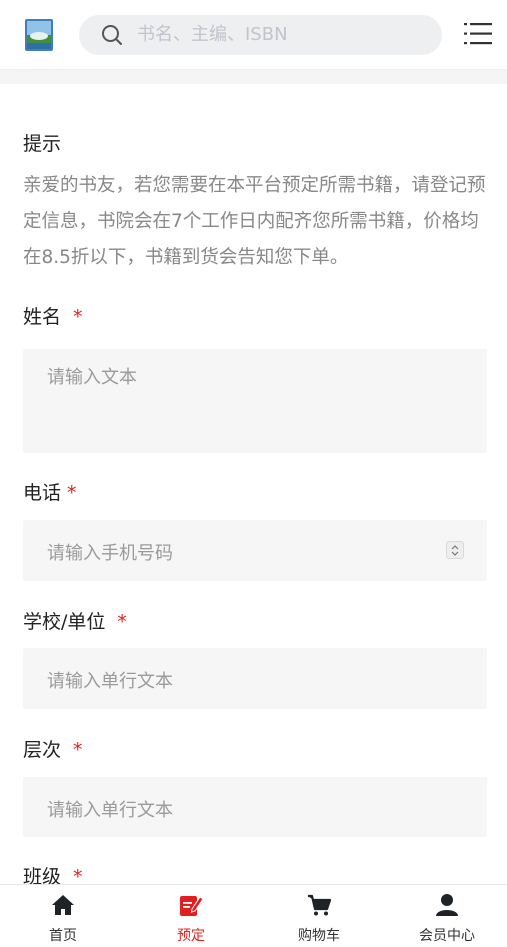 The height and width of the screenshot is (947, 507). Describe the element at coordinates (42, 493) in the screenshot. I see `field-label: 电话` at that location.